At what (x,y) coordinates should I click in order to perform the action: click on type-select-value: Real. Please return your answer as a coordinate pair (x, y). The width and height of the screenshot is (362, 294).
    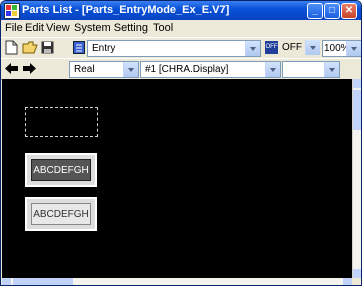
    Looking at the image, I should click on (84, 69).